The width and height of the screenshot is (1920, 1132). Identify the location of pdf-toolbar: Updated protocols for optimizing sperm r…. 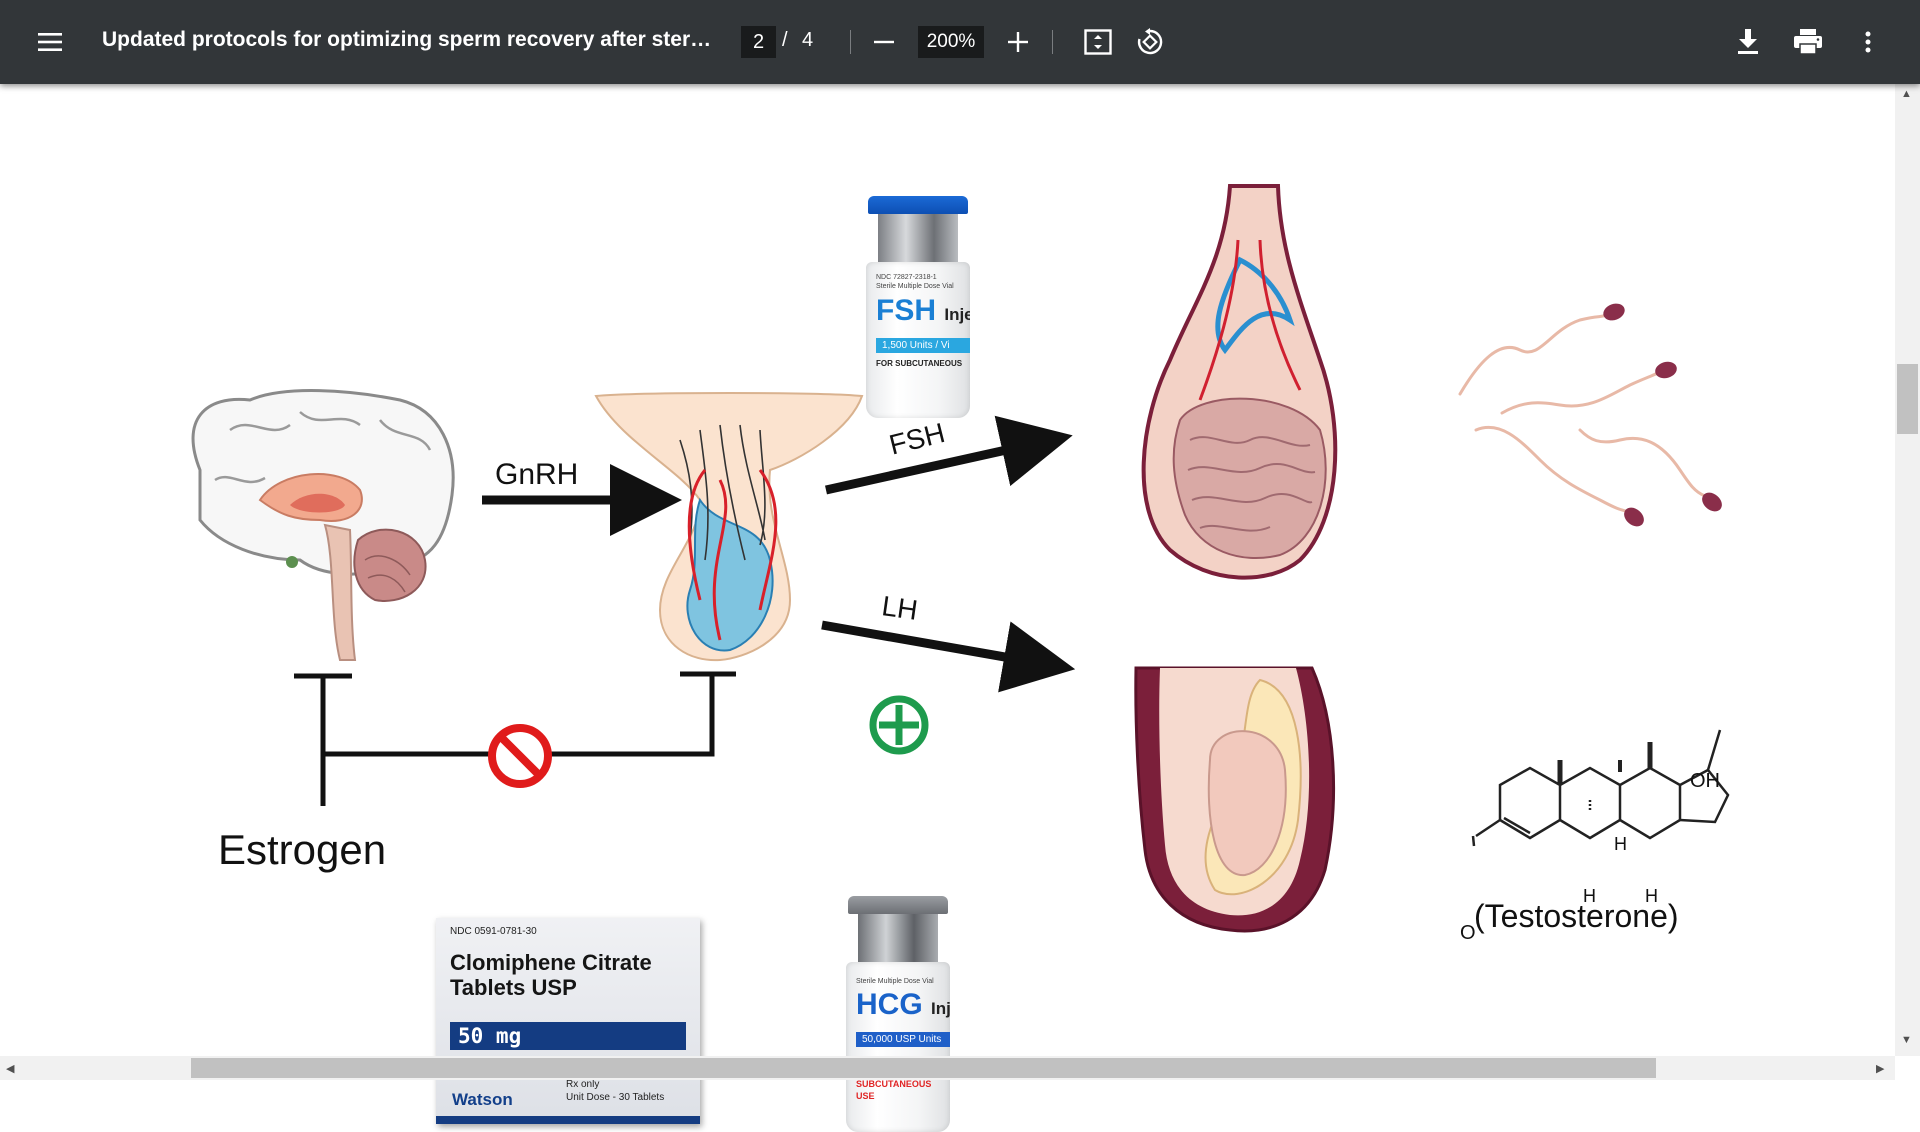
(960, 42).